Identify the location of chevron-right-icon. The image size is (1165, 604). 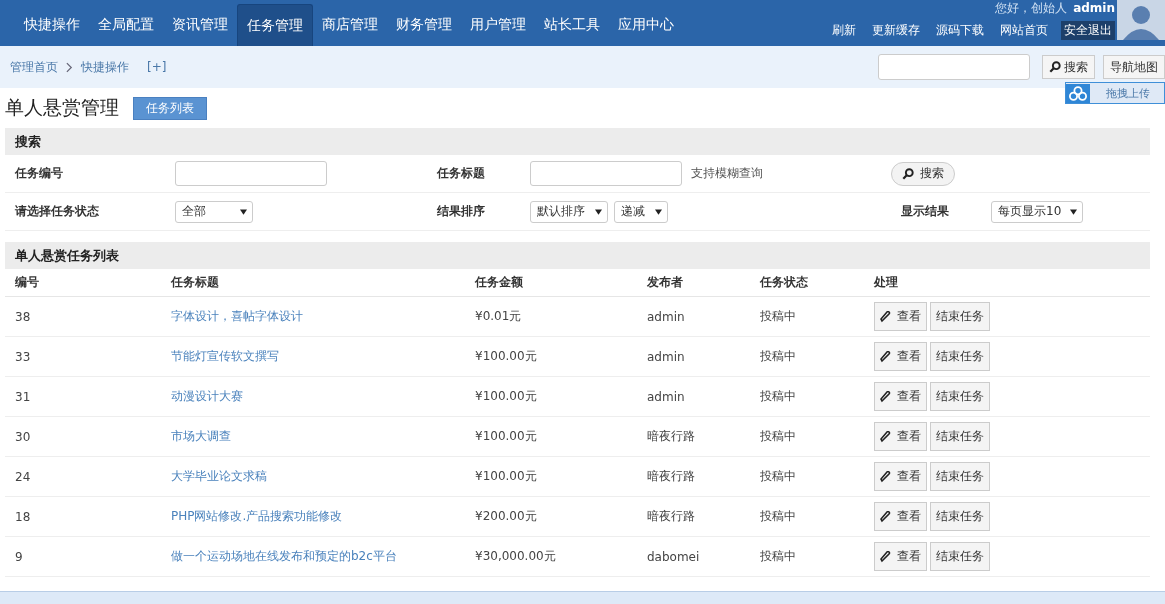
(69, 67).